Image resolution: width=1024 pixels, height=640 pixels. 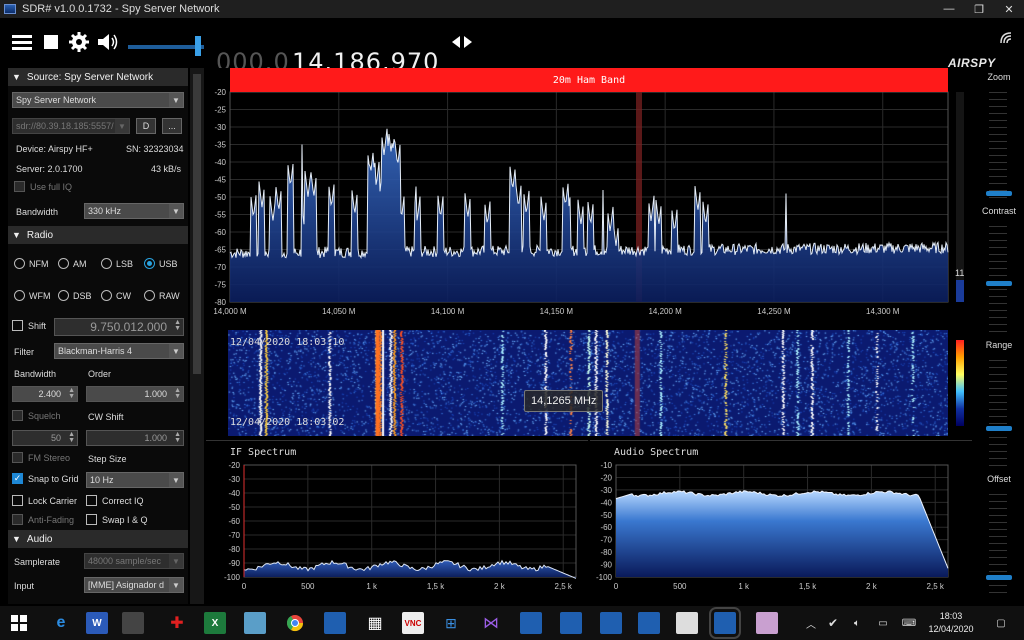 What do you see at coordinates (198, 46) in the screenshot?
I see `volume-slider-thumb` at bounding box center [198, 46].